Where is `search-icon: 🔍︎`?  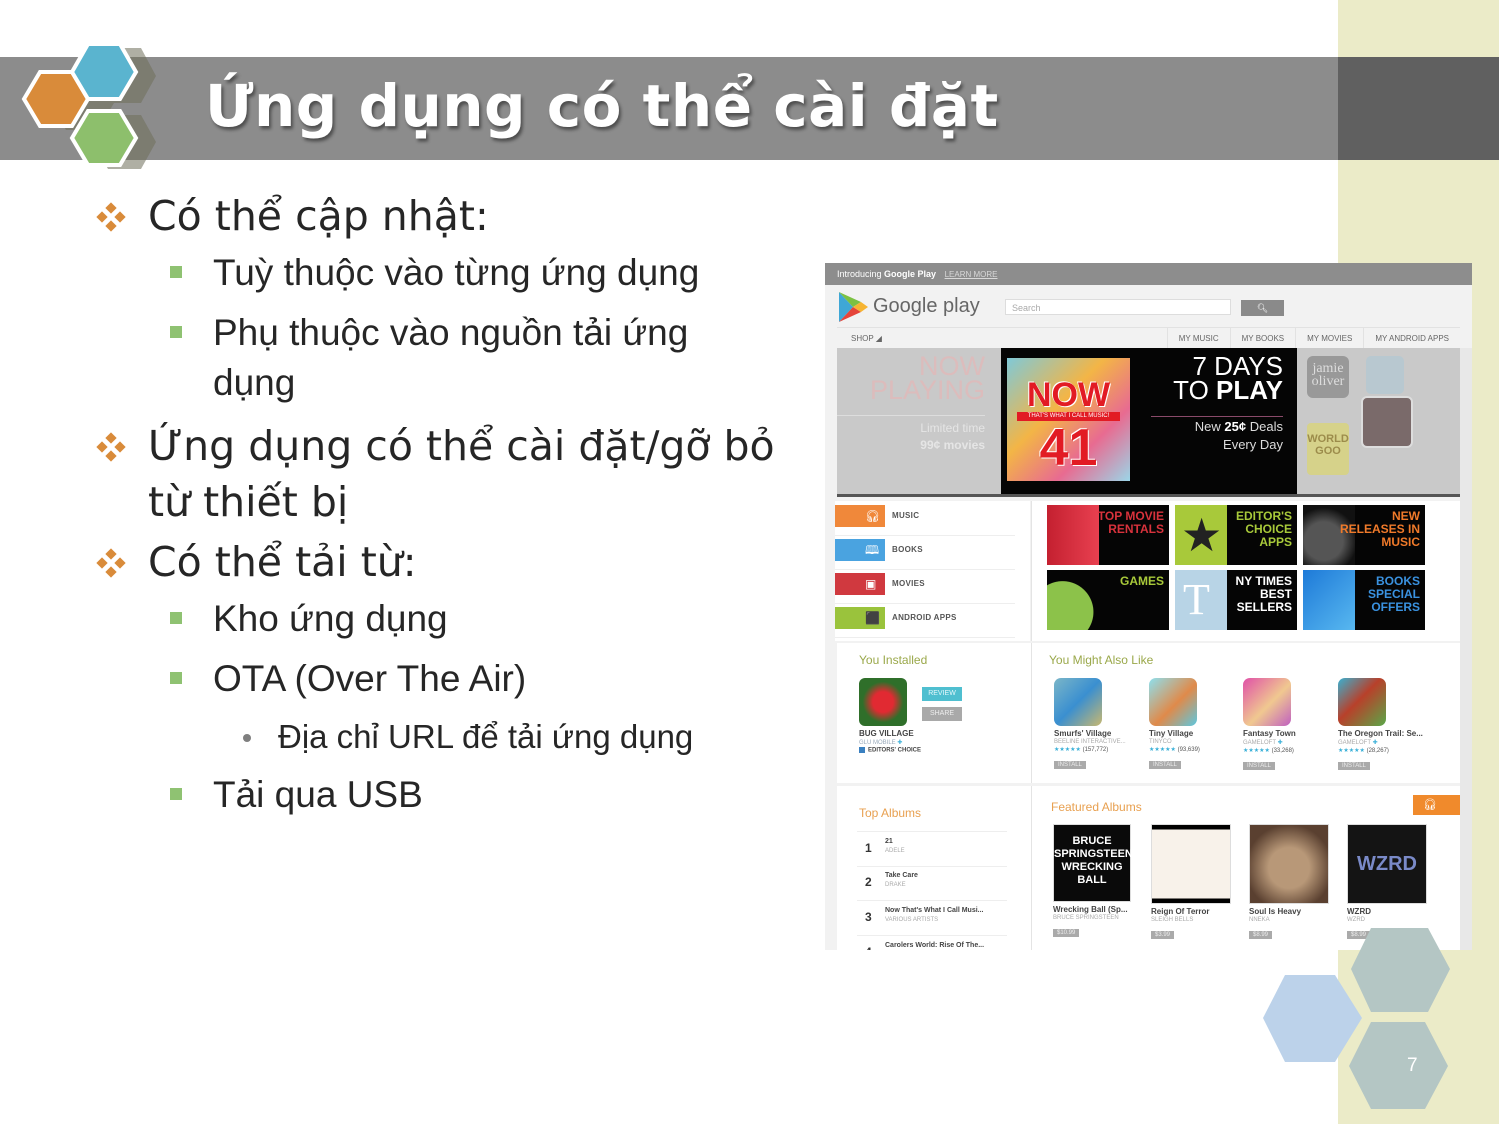 search-icon: 🔍︎ is located at coordinates (1262, 308).